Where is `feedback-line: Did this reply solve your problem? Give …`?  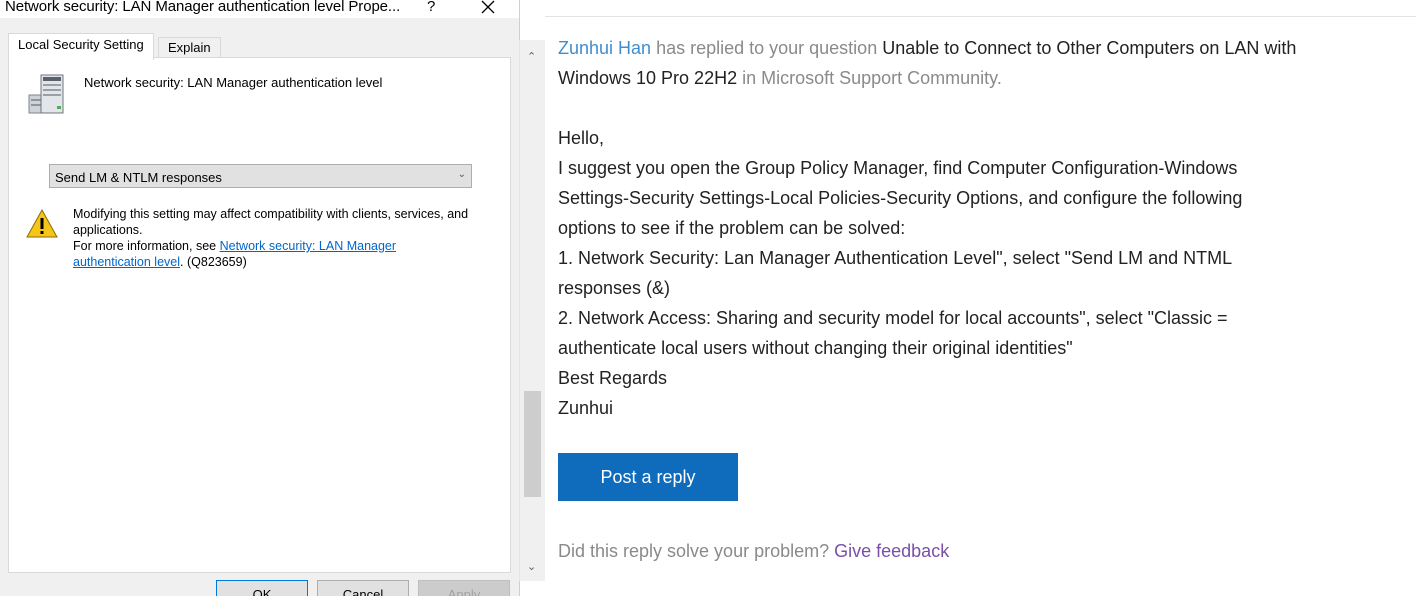 feedback-line: Did this reply solve your problem? Give … is located at coordinates (753, 551).